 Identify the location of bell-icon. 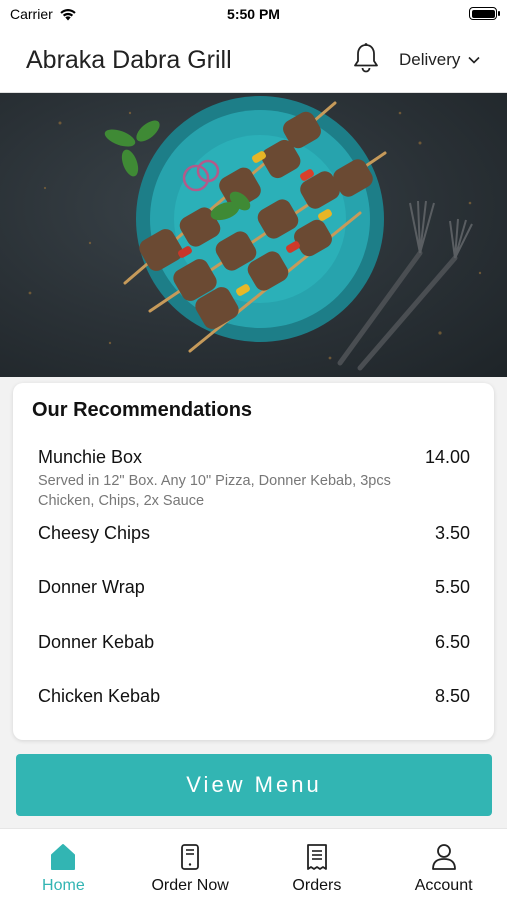
(366, 58).